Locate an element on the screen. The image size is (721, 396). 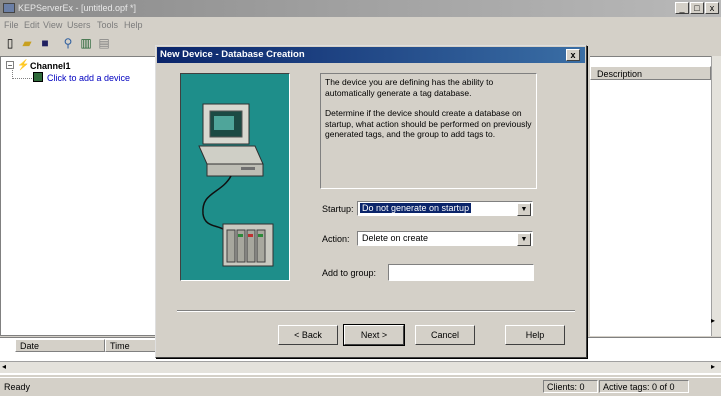
dialog-close-button: x is located at coordinates (573, 55).